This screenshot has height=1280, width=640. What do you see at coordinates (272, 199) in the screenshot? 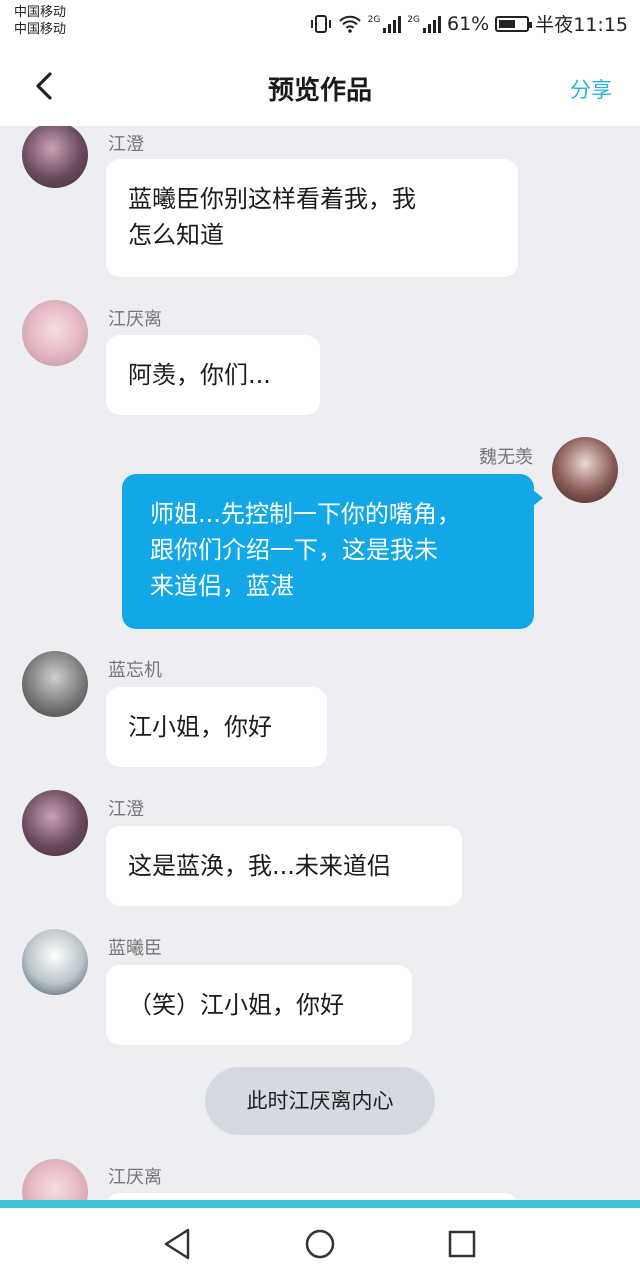
I see `message-text: 蓝曦臣你别这样看着我，我` at bounding box center [272, 199].